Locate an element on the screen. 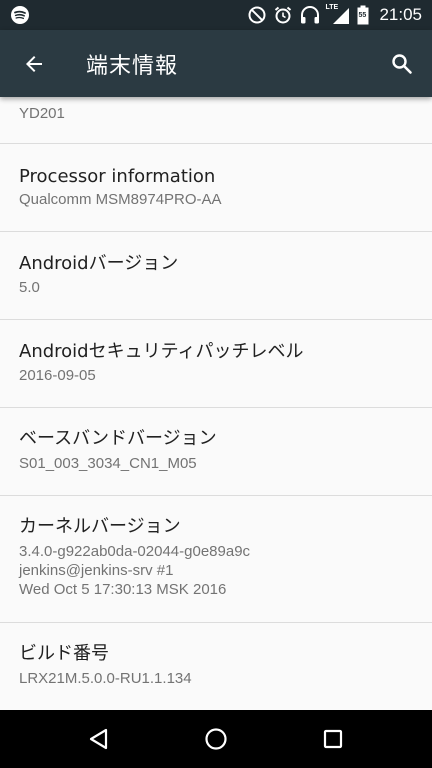  item-summary: YD201 is located at coordinates (42, 113).